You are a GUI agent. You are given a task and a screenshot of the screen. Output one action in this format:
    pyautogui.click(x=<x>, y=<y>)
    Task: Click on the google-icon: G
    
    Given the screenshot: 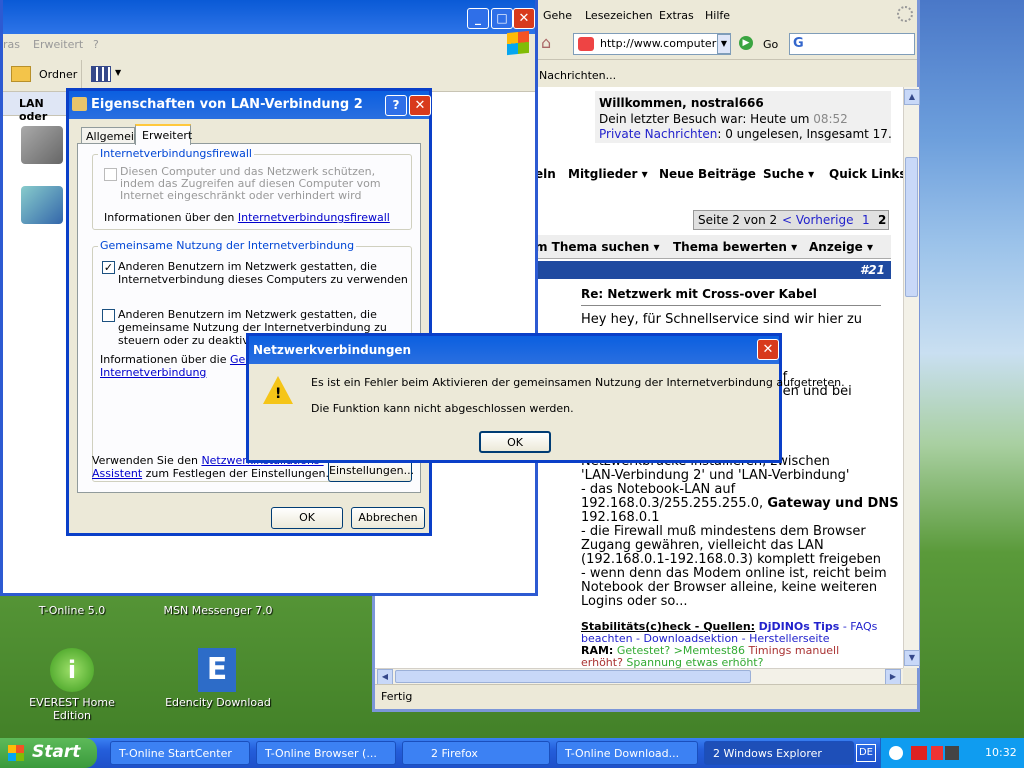 What is the action you would take?
    pyautogui.click(x=798, y=43)
    